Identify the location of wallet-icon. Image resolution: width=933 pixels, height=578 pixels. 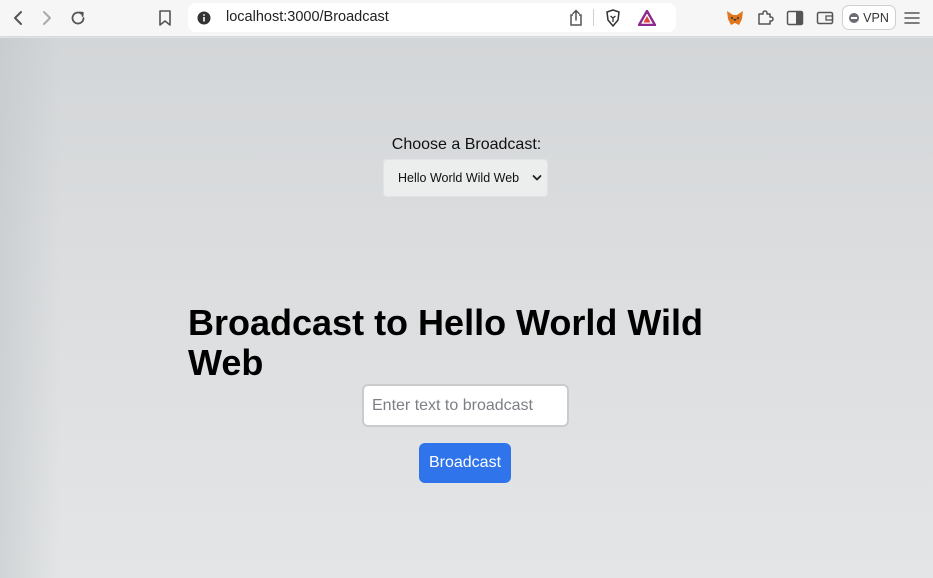
(825, 18).